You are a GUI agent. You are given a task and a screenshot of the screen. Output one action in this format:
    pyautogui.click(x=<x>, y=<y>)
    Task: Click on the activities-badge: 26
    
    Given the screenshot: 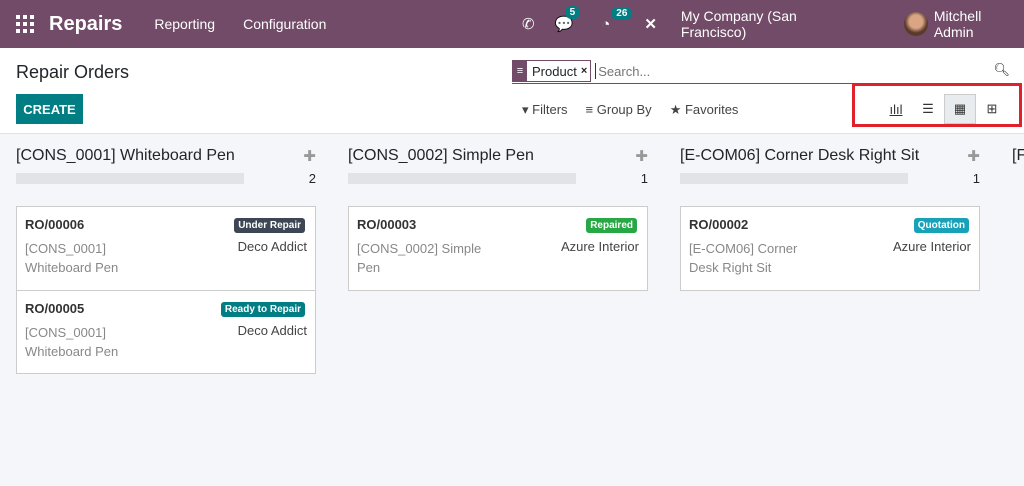 What is the action you would take?
    pyautogui.click(x=622, y=13)
    